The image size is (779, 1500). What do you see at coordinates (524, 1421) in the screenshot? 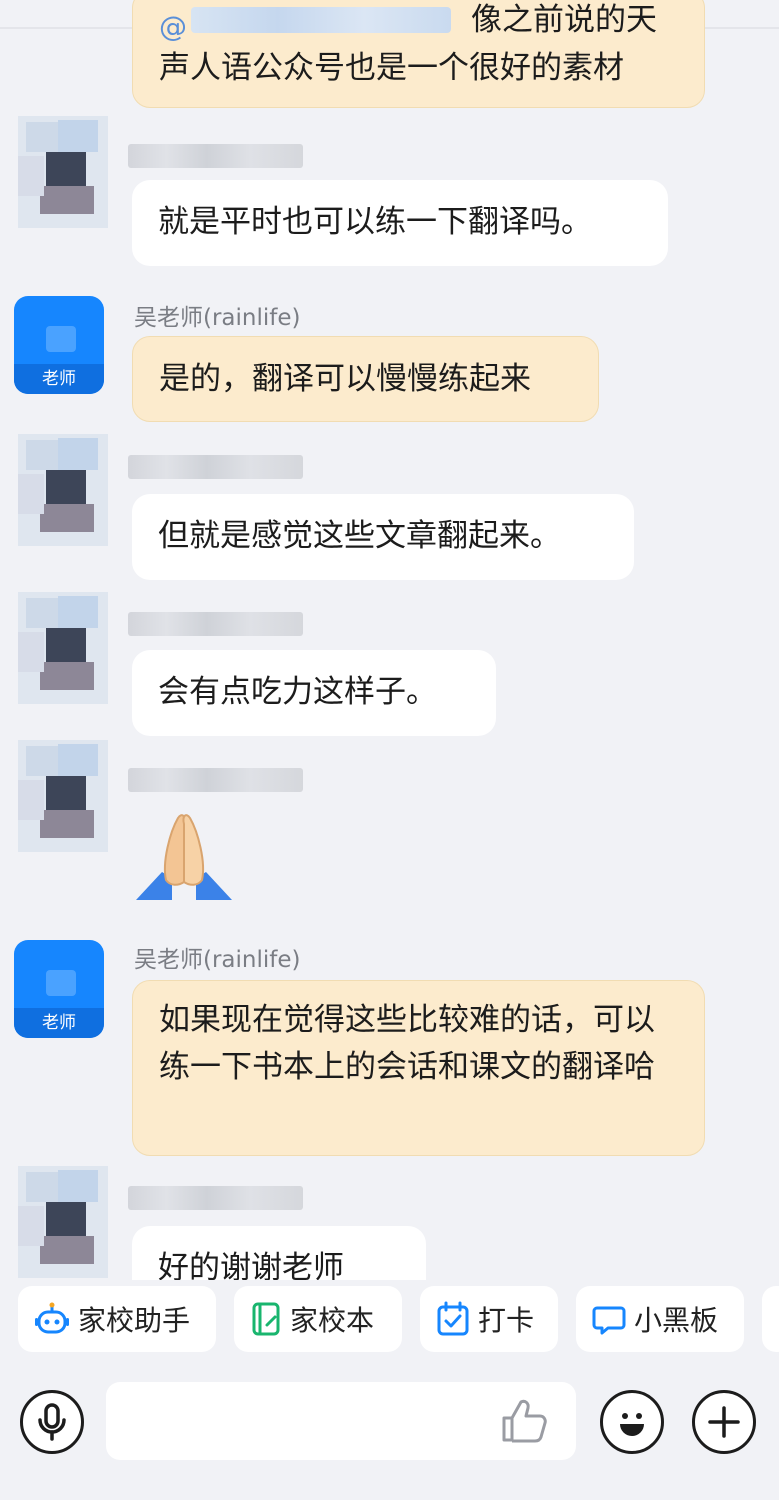
I see `thumbs-up-icon` at bounding box center [524, 1421].